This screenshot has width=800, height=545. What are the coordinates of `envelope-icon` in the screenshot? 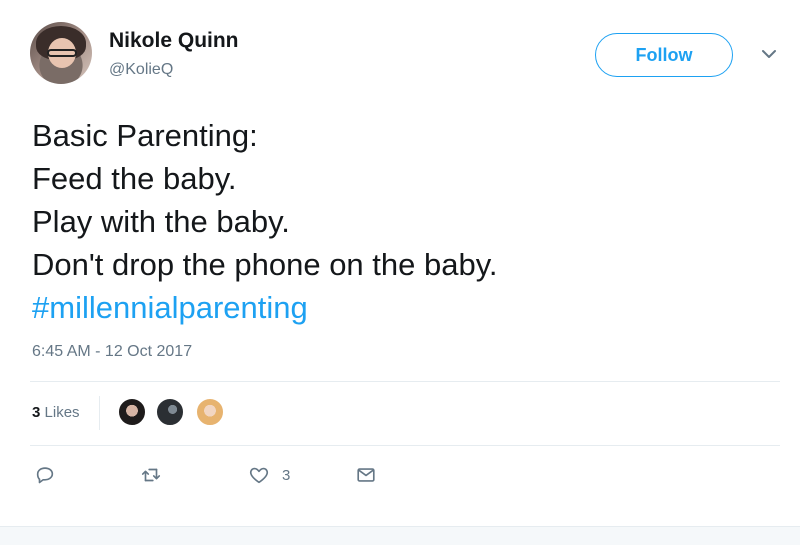 It's located at (366, 475).